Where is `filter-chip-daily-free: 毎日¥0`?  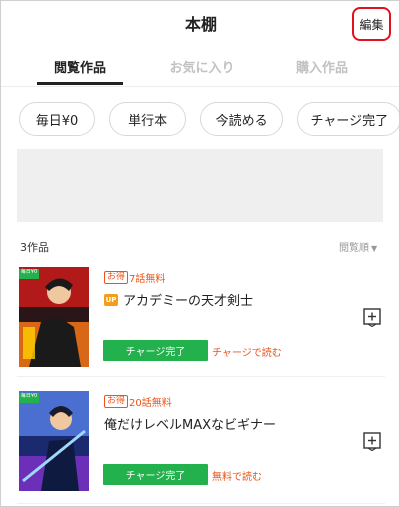
filter-chip-daily-free: 毎日¥0 is located at coordinates (57, 119).